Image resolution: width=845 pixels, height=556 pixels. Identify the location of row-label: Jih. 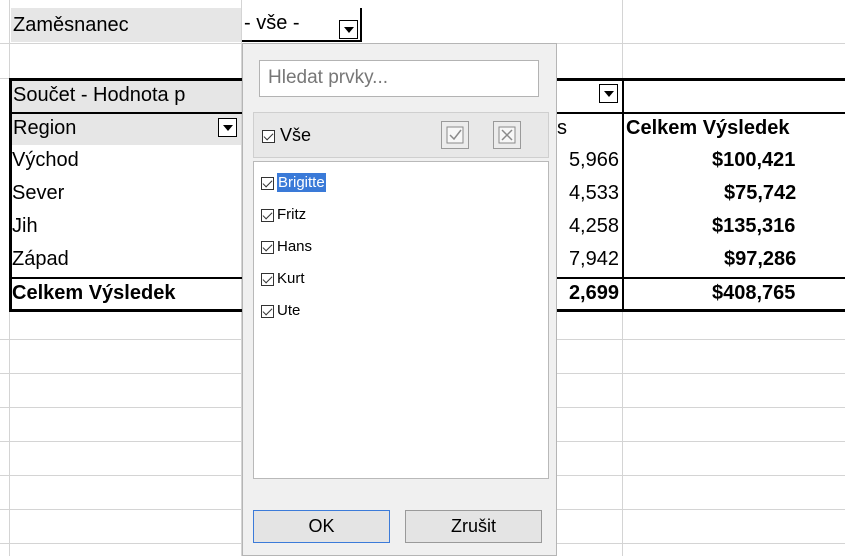
(25, 226).